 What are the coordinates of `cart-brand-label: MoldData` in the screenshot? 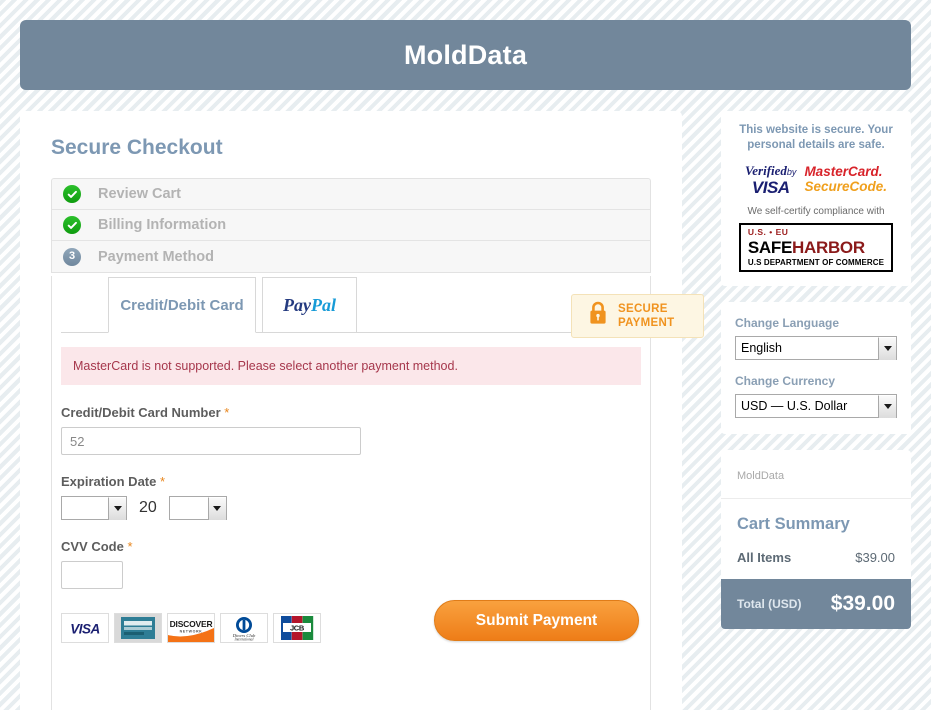 It's located at (816, 474).